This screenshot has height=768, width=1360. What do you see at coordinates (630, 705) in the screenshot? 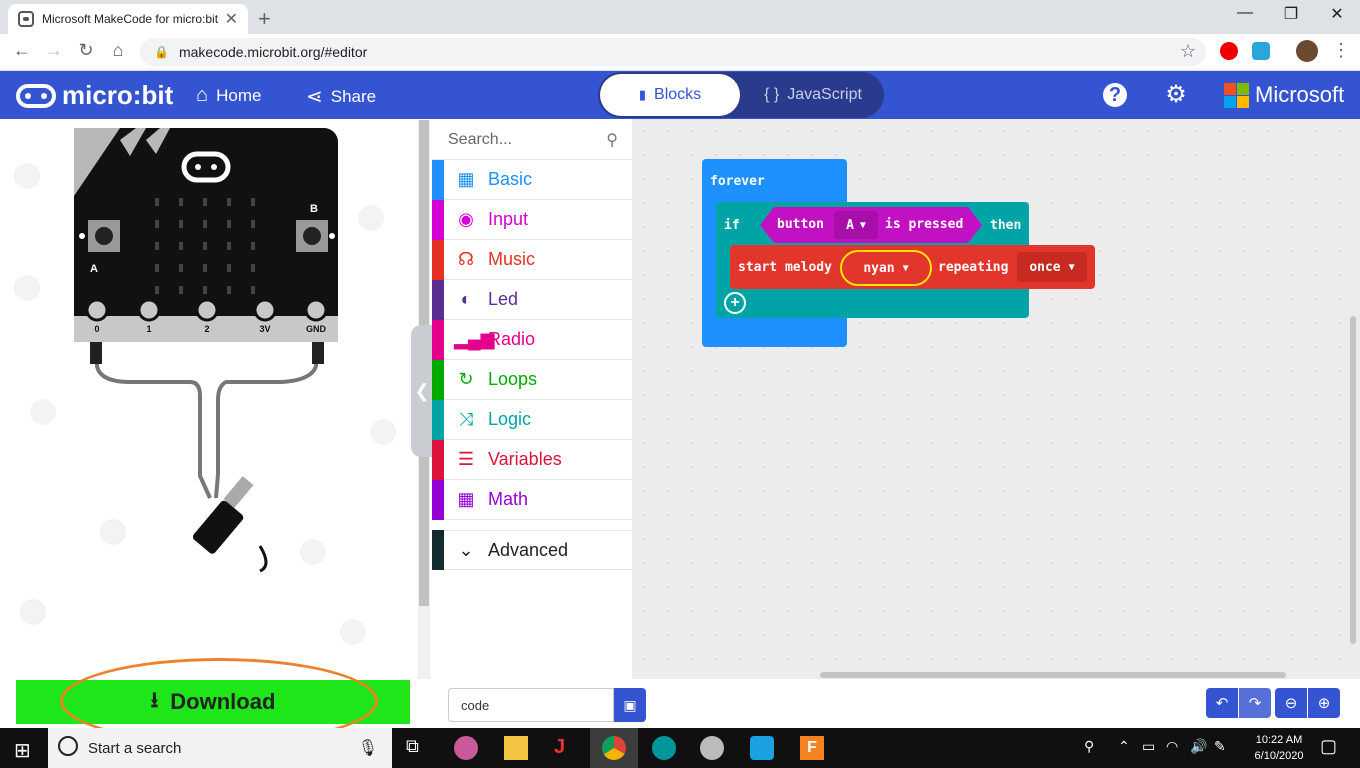
I see `save-button: ▣` at bounding box center [630, 705].